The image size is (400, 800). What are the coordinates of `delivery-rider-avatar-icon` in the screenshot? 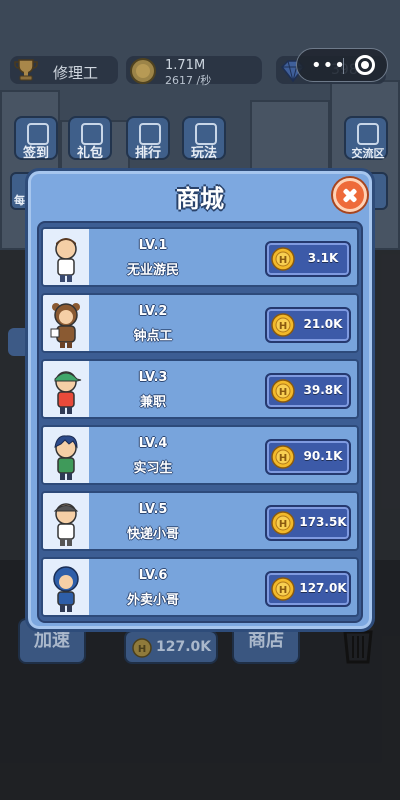 It's located at (66, 589).